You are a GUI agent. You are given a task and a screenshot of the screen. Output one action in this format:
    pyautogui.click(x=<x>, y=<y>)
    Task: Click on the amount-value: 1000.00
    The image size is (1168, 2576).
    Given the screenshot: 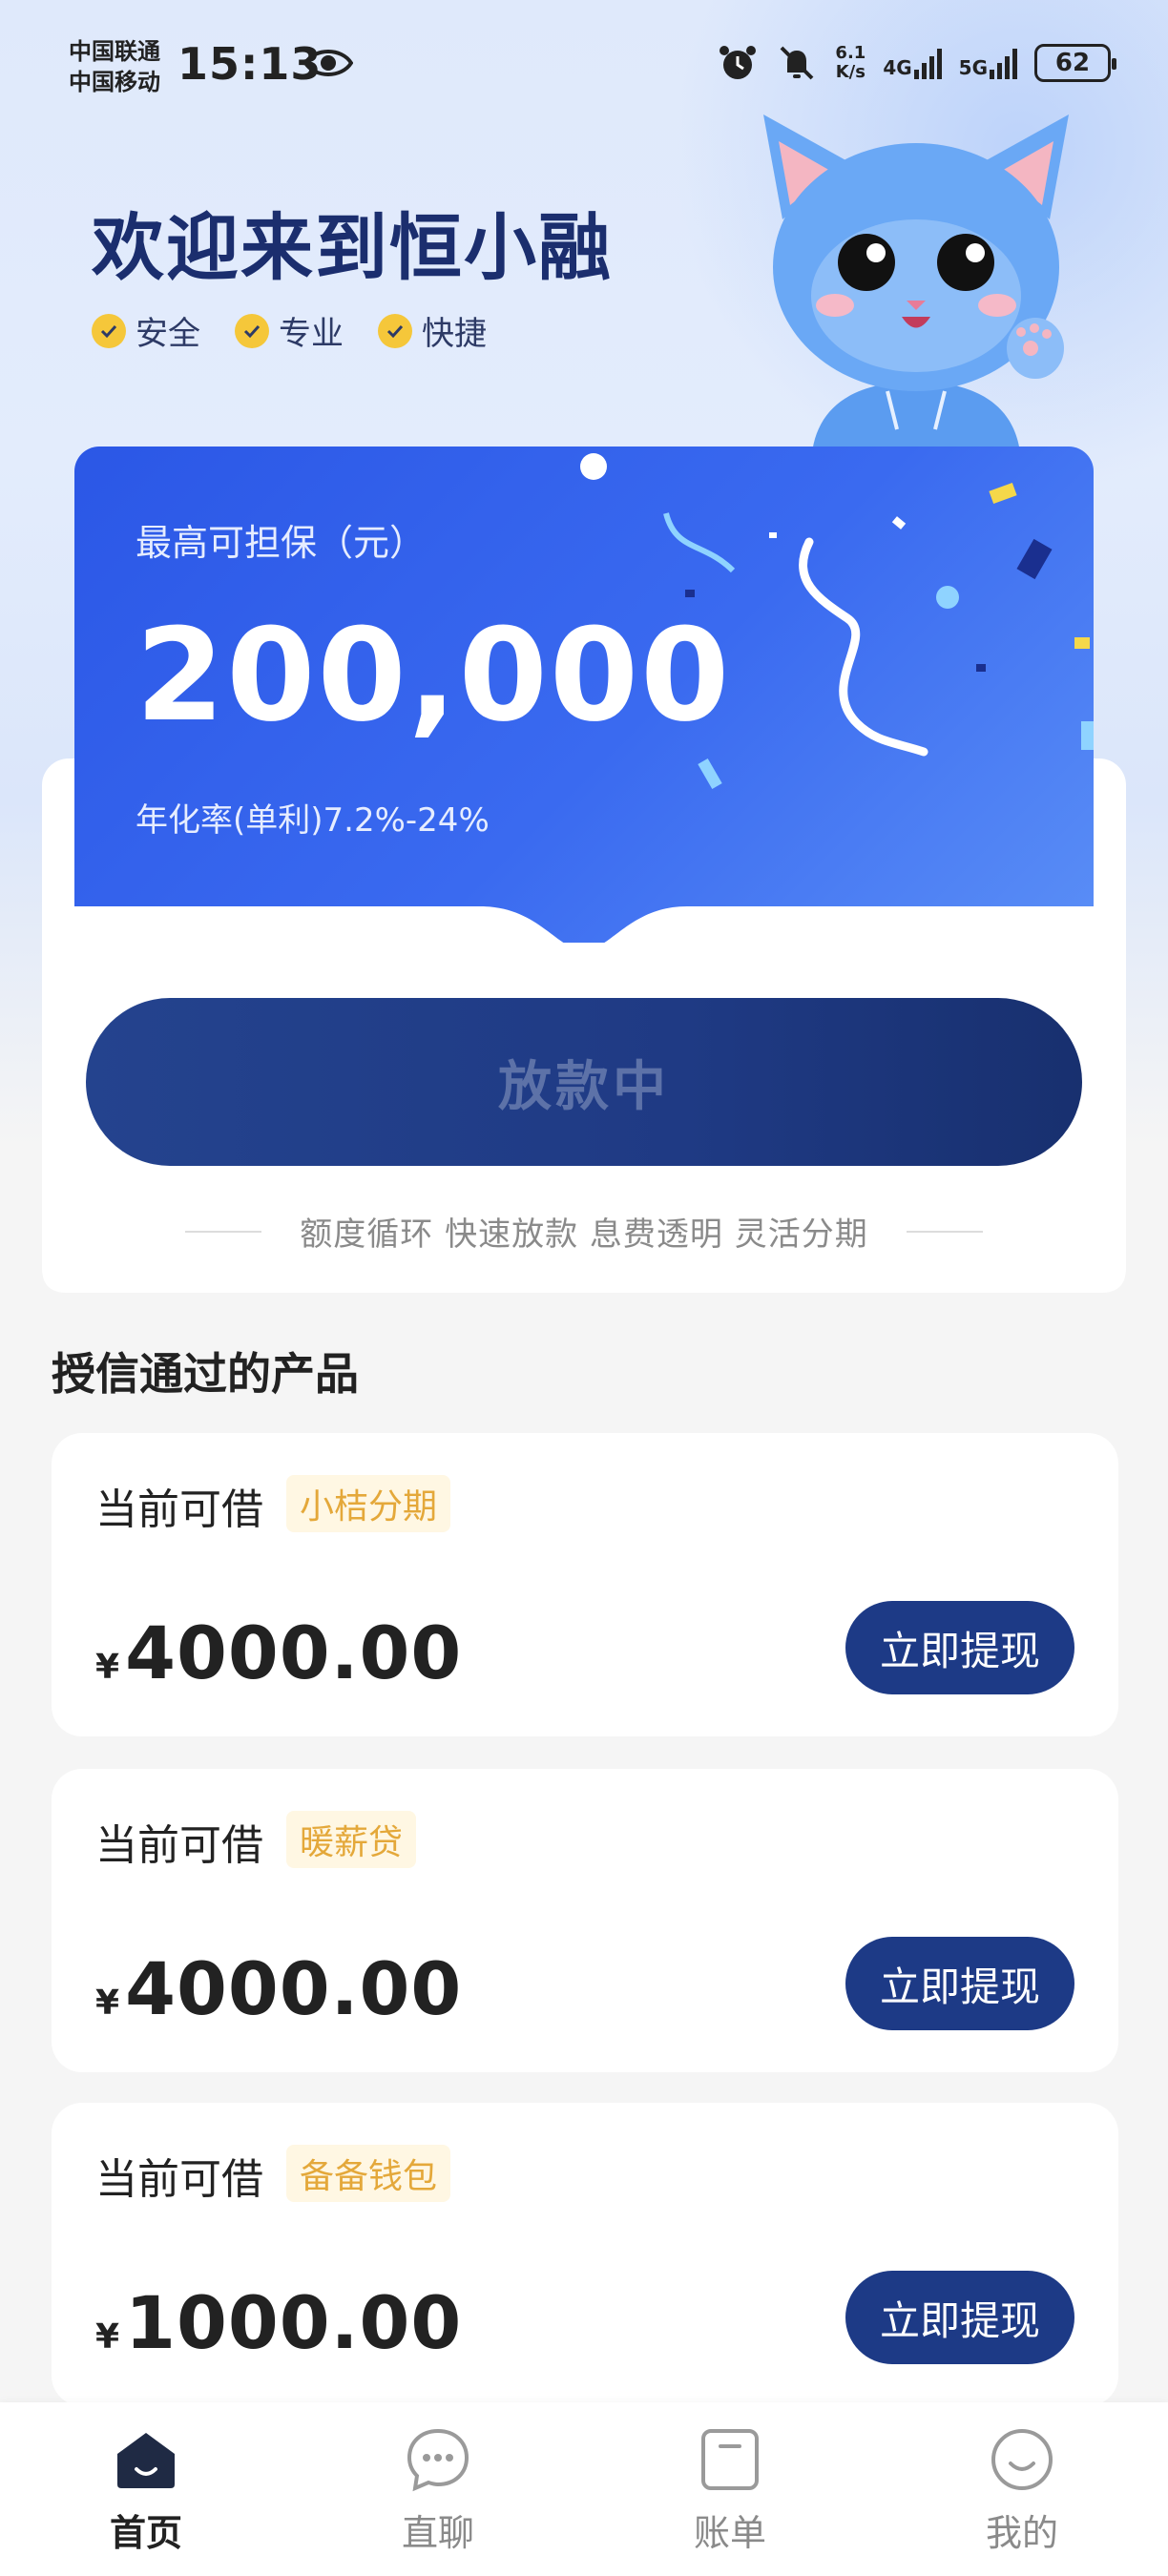 What is the action you would take?
    pyautogui.click(x=294, y=2322)
    